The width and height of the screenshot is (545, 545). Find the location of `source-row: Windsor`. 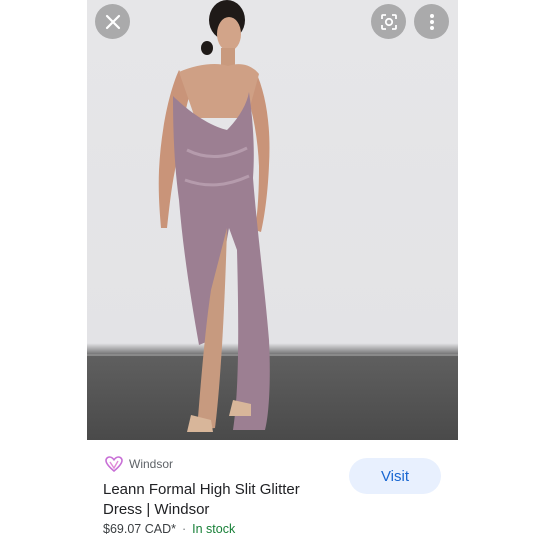

source-row: Windsor is located at coordinates (139, 464).